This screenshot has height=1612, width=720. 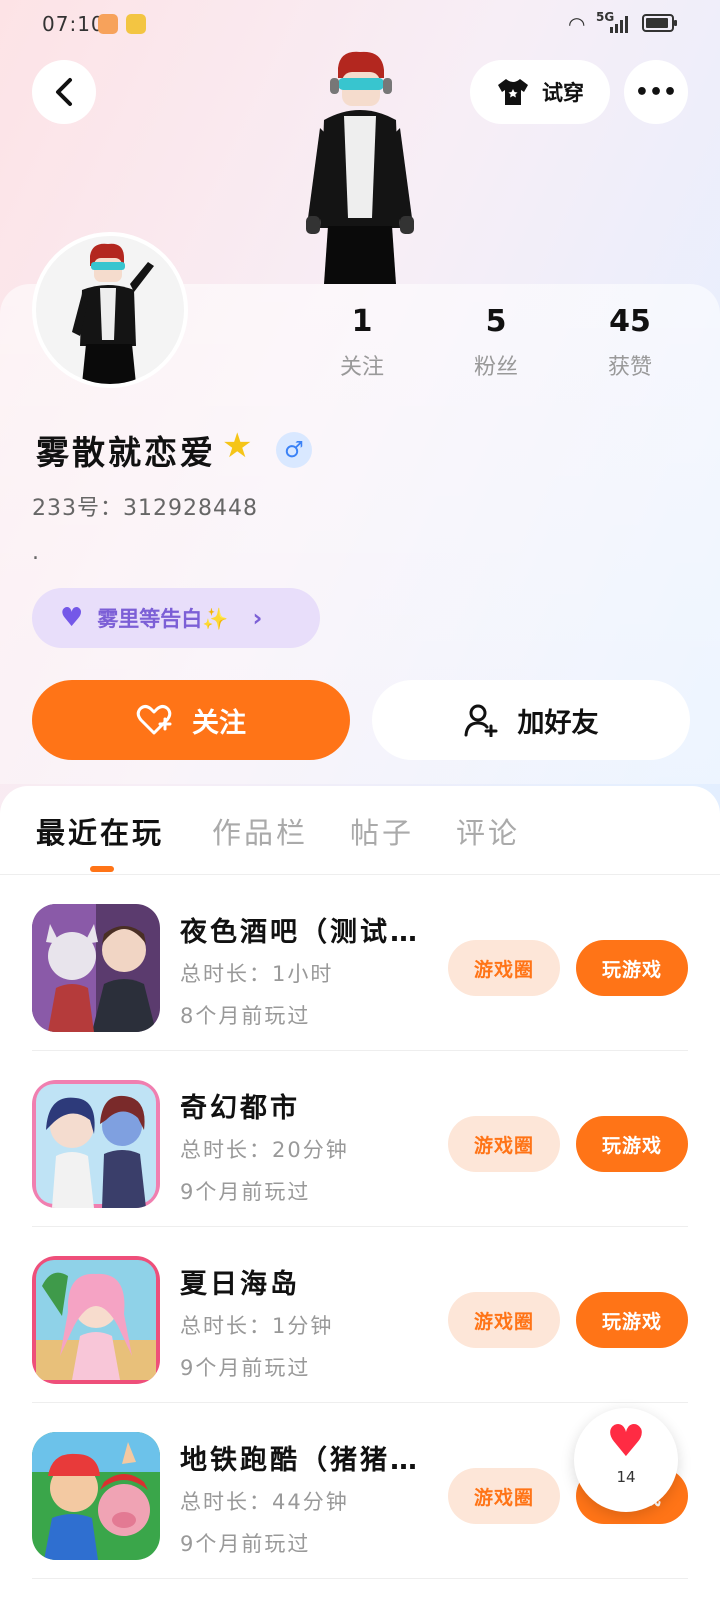 What do you see at coordinates (257, 1326) in the screenshot?
I see `game-duration: 总时长：1分钟` at bounding box center [257, 1326].